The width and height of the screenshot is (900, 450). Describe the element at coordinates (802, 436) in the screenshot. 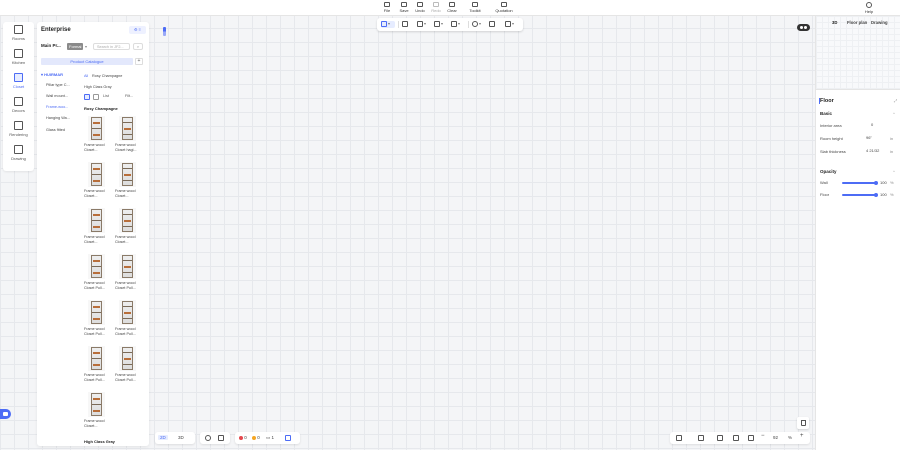

I see `zoom-in-button: +` at that location.